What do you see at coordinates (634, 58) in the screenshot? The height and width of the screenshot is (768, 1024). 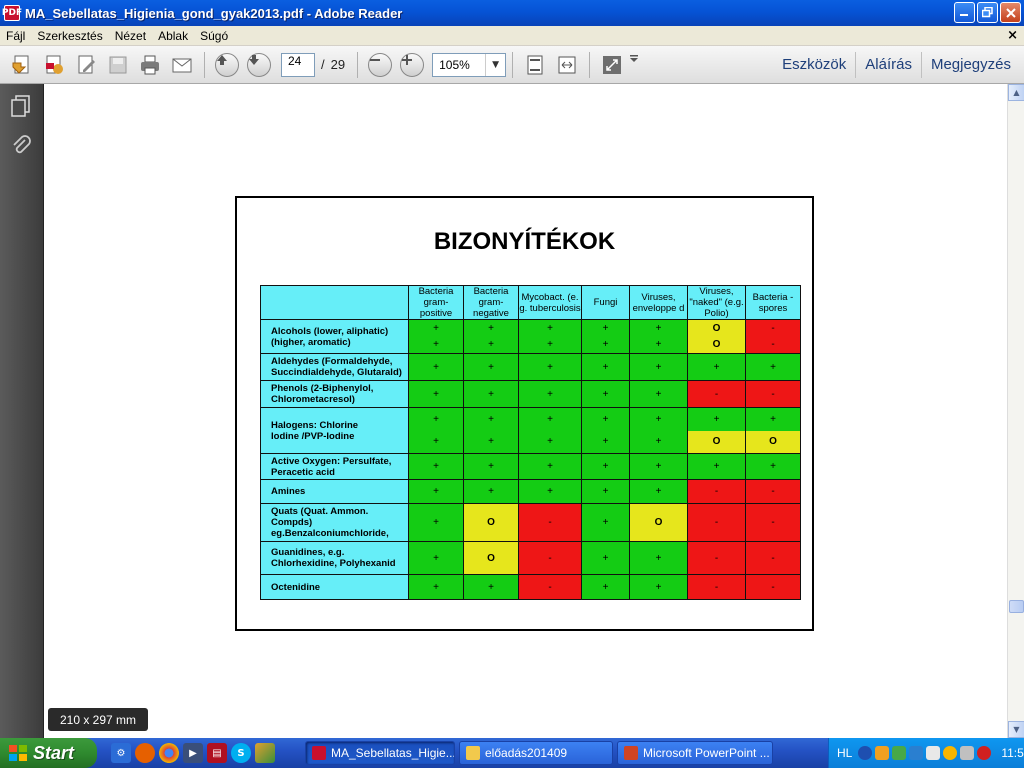 I see `caret-down-icon` at bounding box center [634, 58].